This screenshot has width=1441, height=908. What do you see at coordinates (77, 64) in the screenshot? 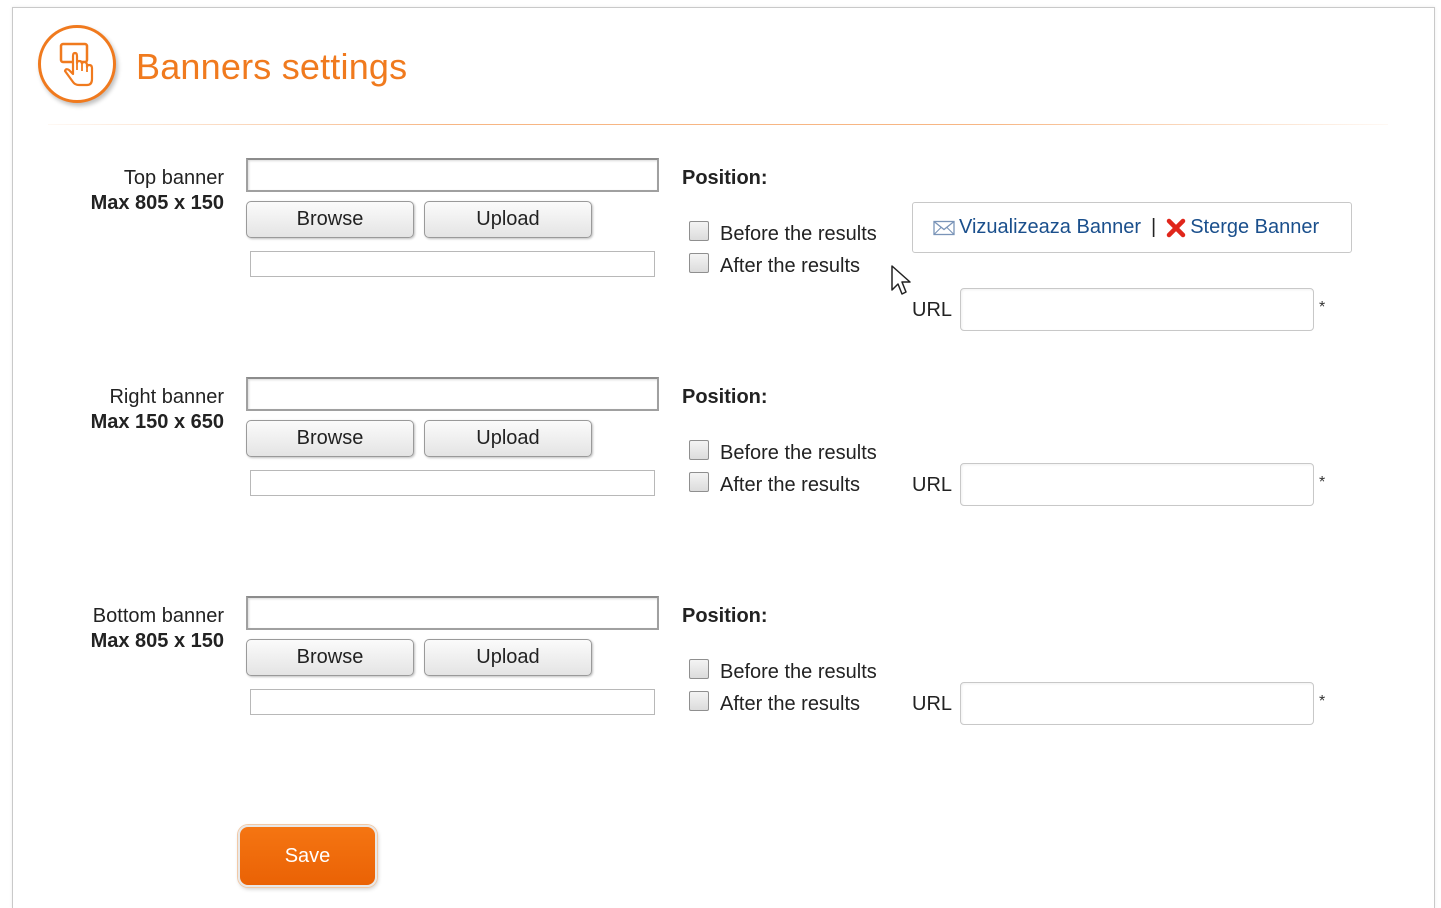
I see `hand-pointer-icon` at bounding box center [77, 64].